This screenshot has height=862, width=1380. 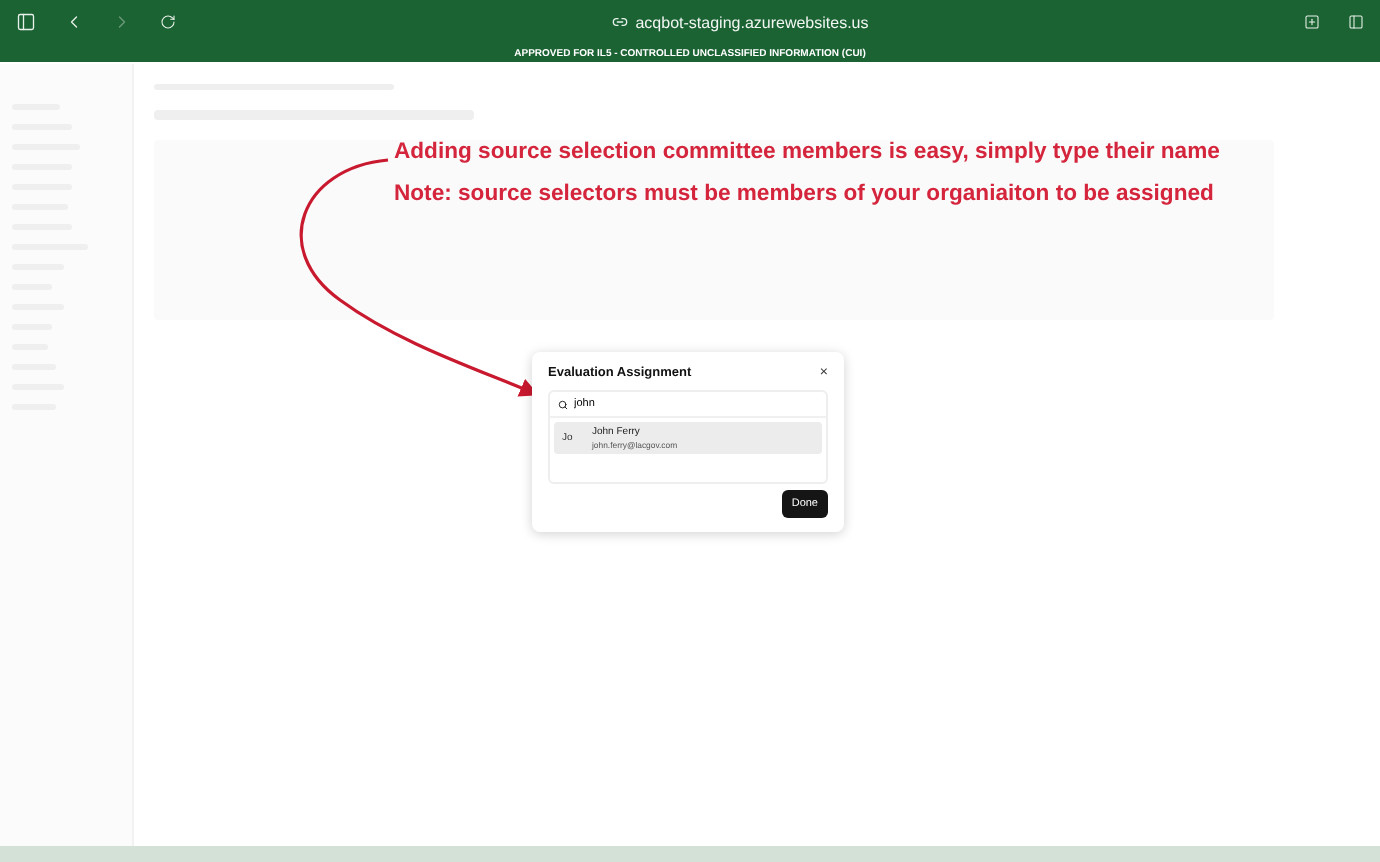 What do you see at coordinates (1312, 22) in the screenshot?
I see `new-tab-icon` at bounding box center [1312, 22].